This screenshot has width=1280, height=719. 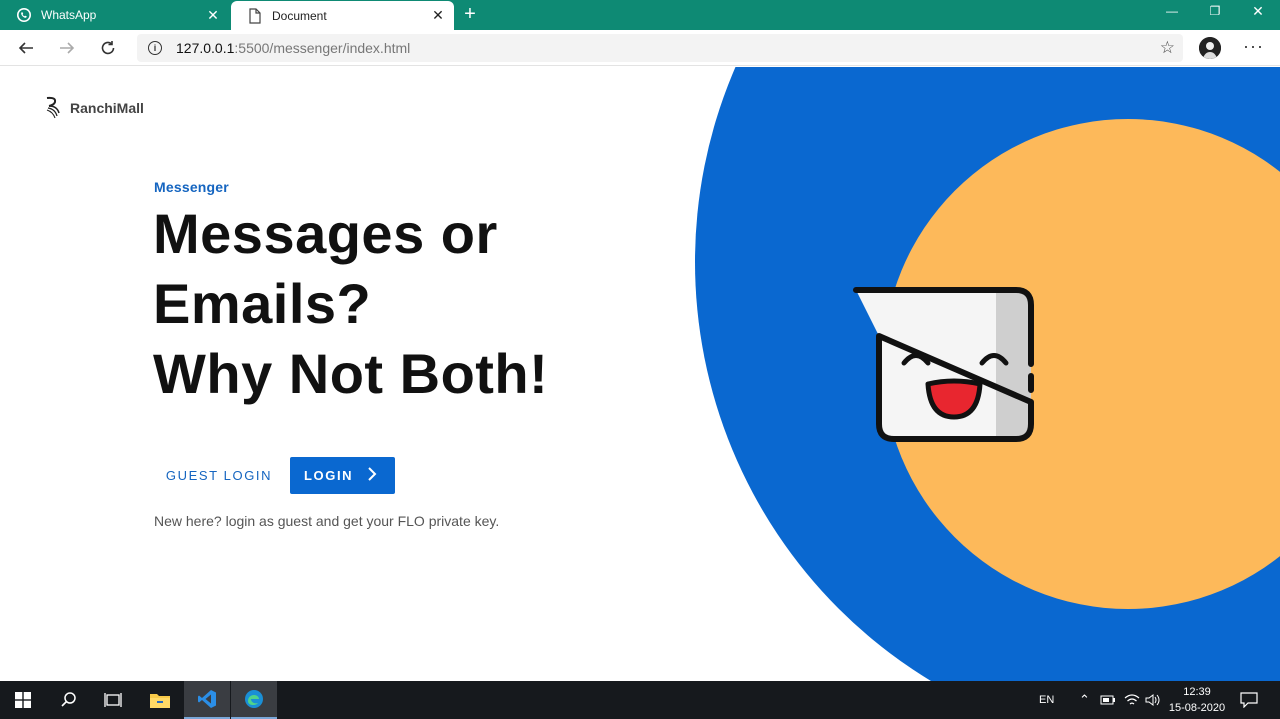 I want to click on brand-name: RanchiMall, so click(x=107, y=108).